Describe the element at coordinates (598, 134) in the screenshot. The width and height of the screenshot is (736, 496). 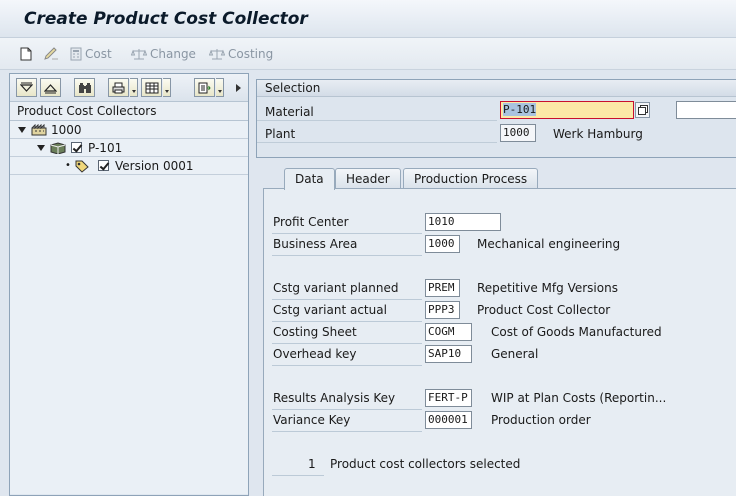
I see `plant-description: Werk Hamburg` at that location.